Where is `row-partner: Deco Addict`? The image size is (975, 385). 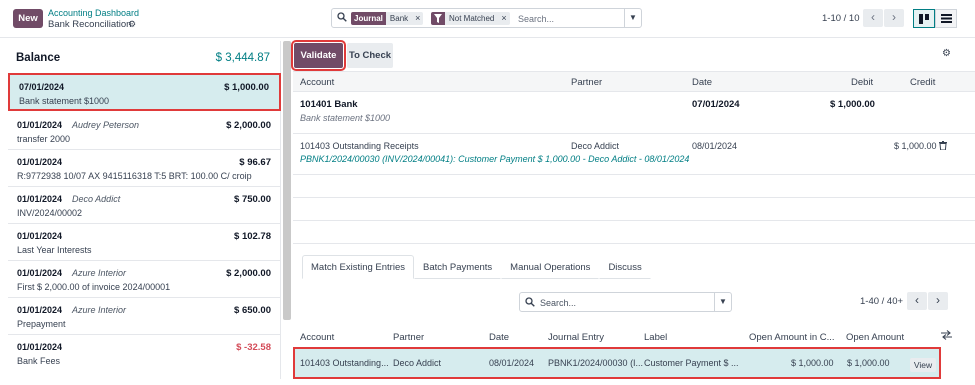
row-partner: Deco Addict is located at coordinates (595, 146).